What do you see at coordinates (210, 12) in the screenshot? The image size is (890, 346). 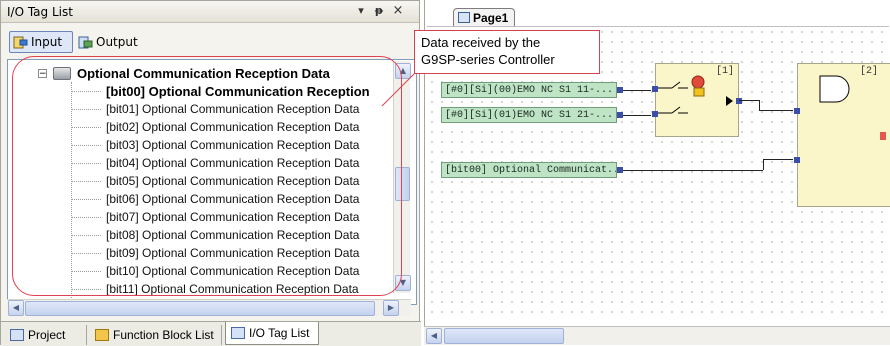 I see `panel-titlebar: I/O Tag List ▾ ᵽ ×` at bounding box center [210, 12].